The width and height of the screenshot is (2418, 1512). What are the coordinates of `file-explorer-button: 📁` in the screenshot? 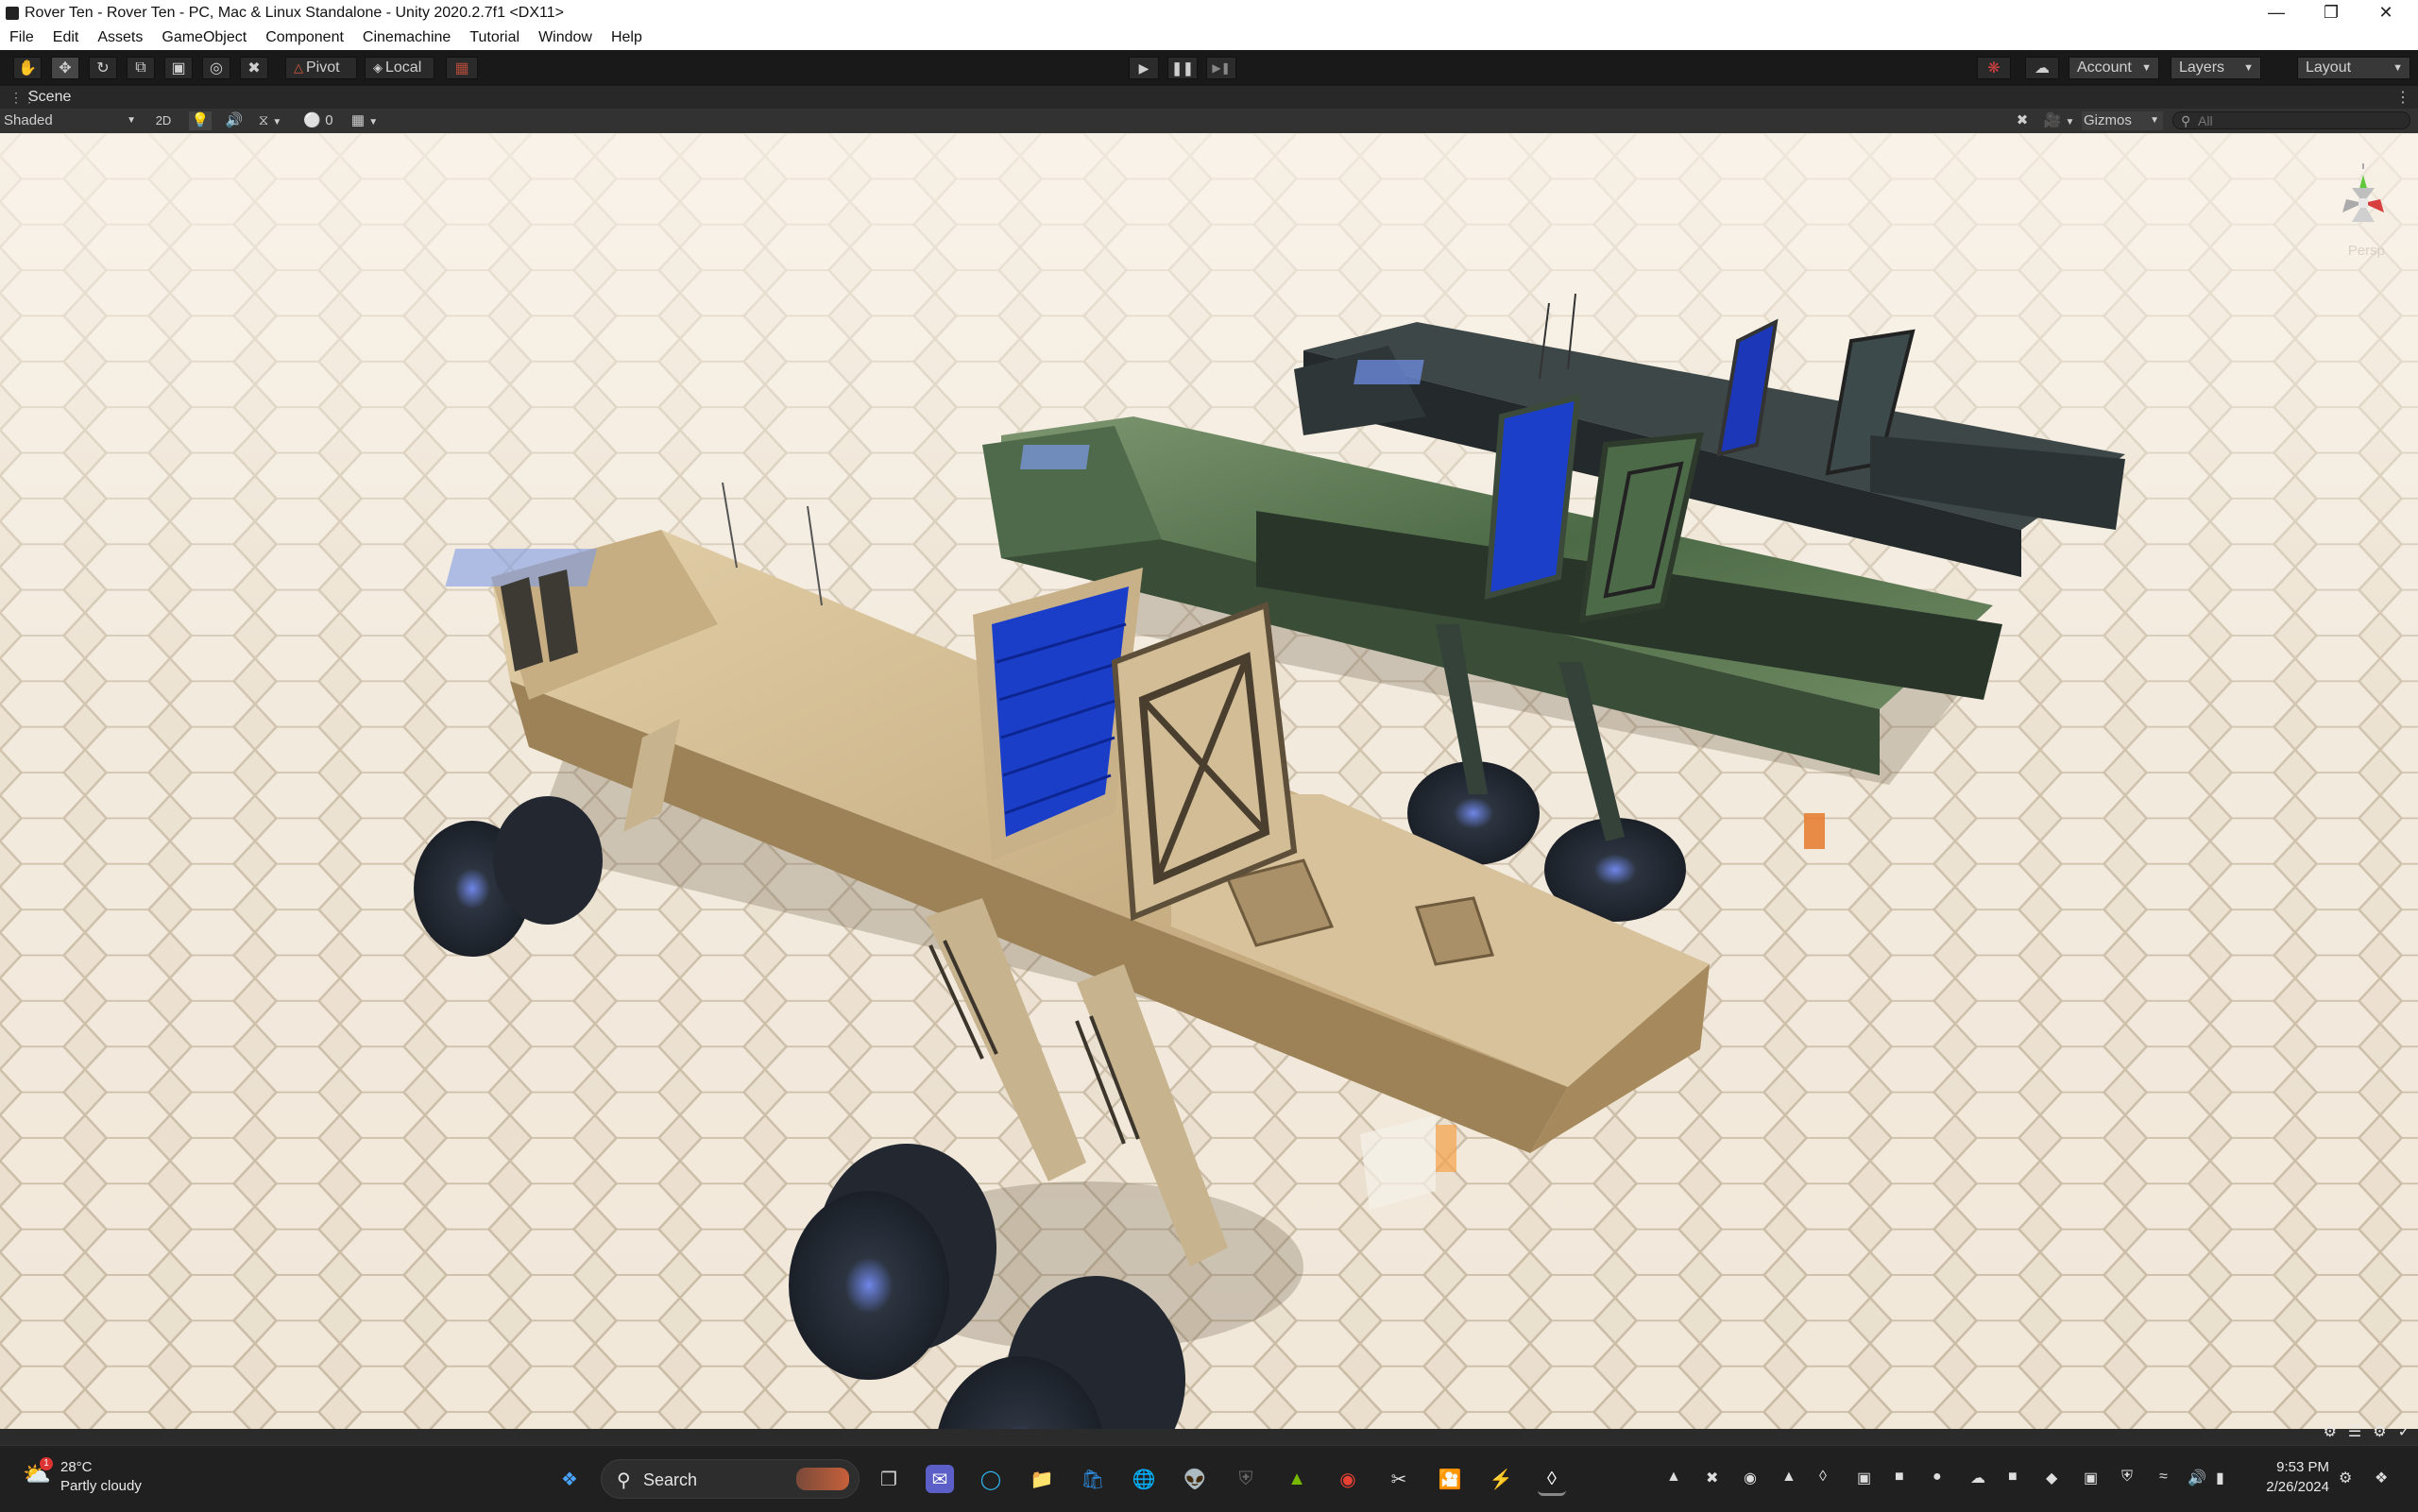 It's located at (1042, 1479).